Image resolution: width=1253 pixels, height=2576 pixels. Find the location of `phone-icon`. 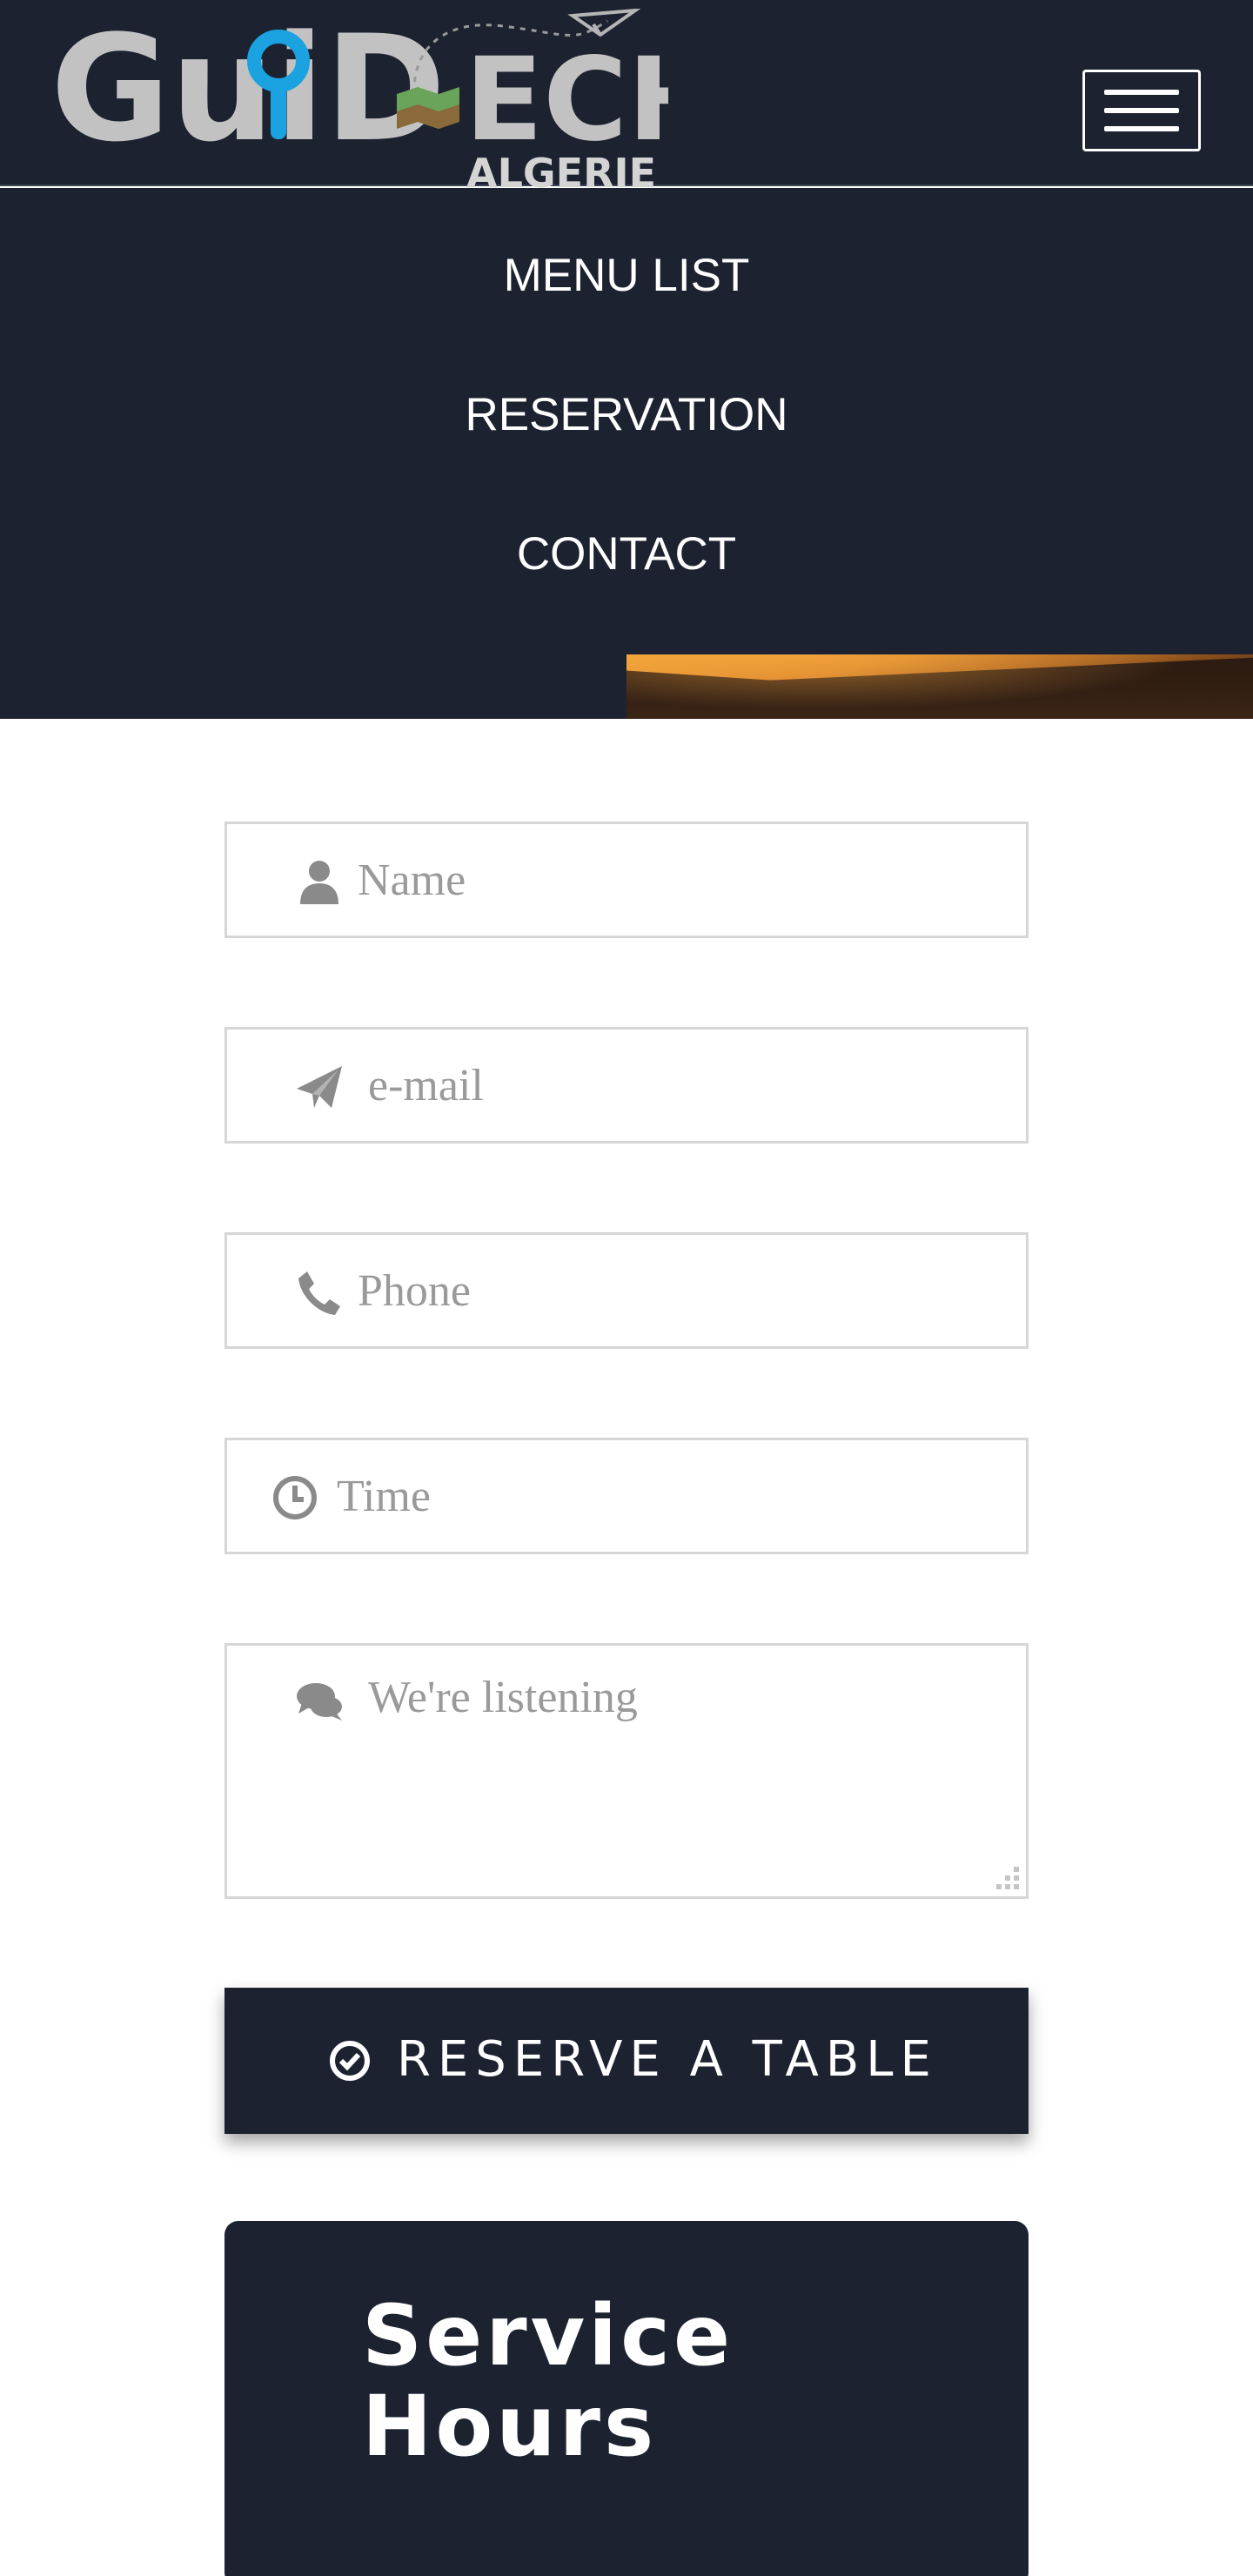

phone-icon is located at coordinates (319, 1292).